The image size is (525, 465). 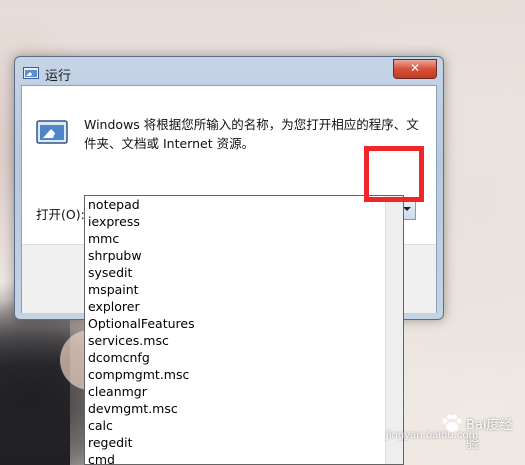 I want to click on dropdown-item: mmc, so click(x=244, y=238).